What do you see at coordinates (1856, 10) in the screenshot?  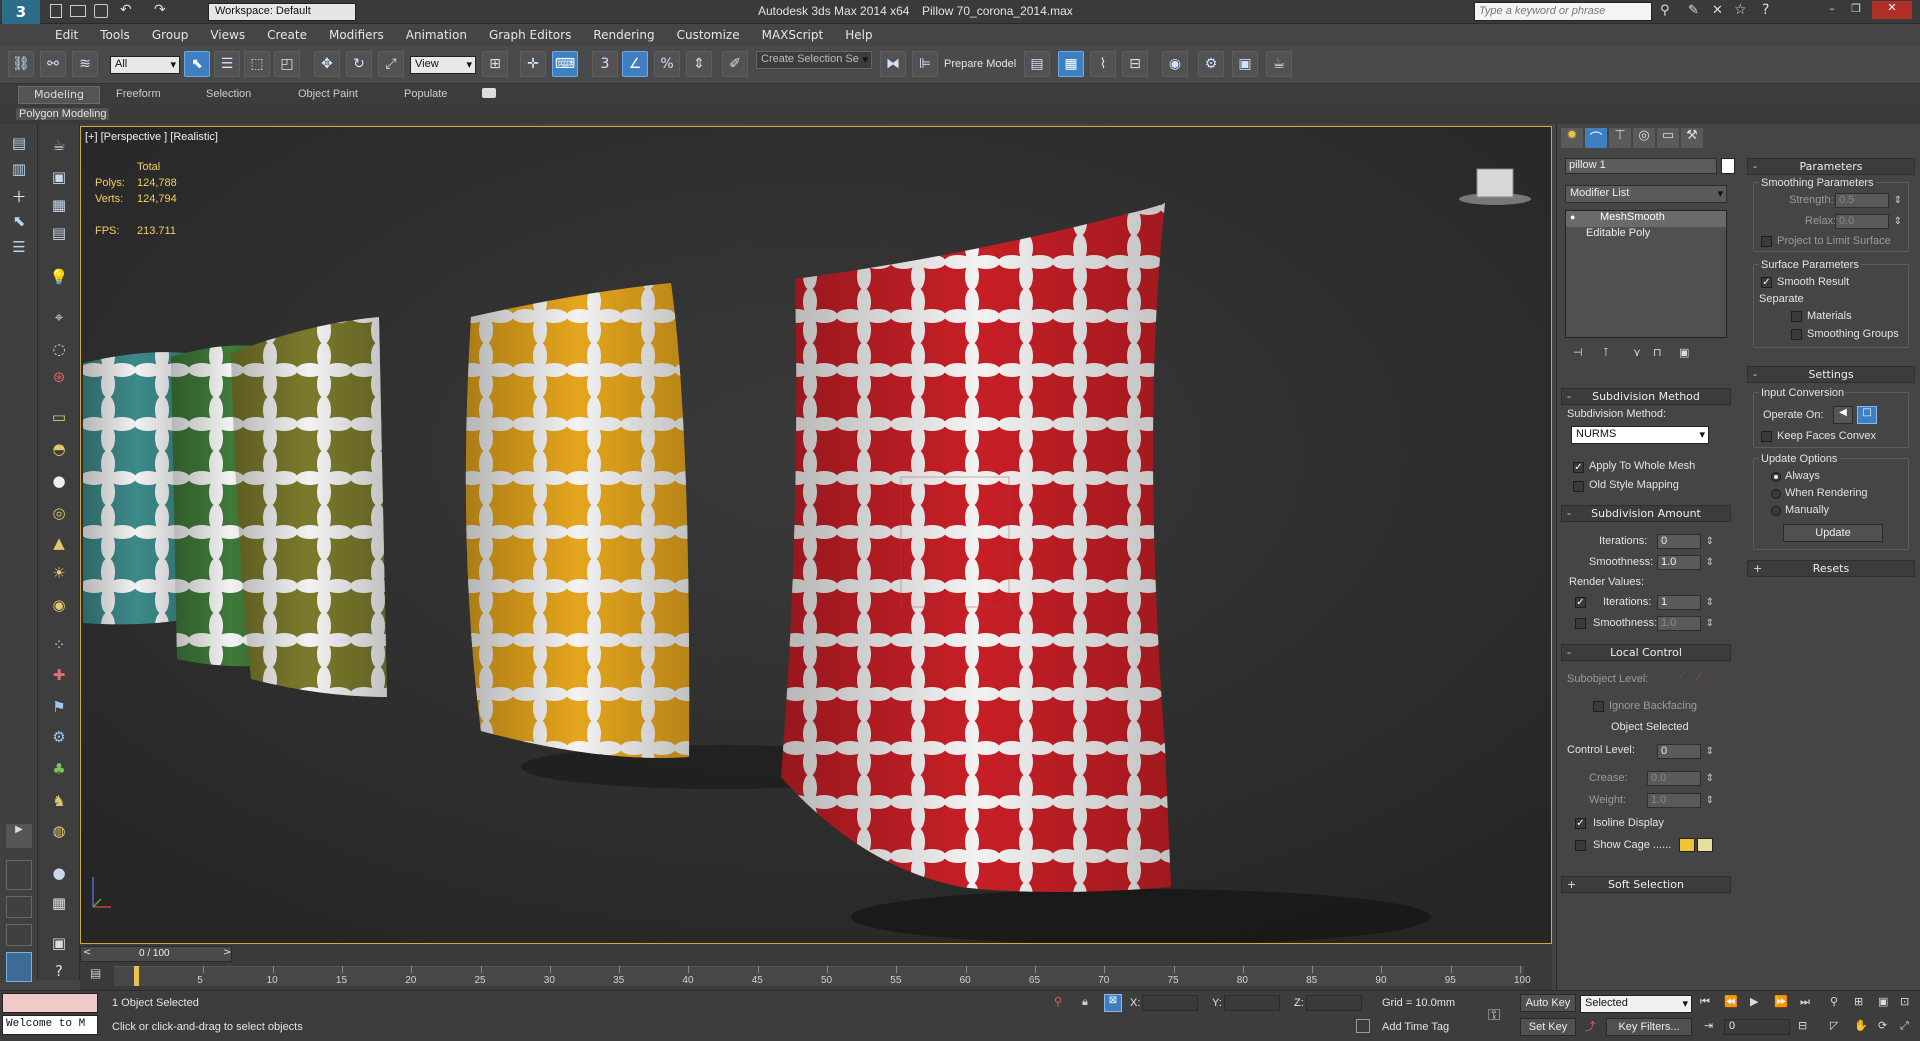 I see `restore-icon: ❐` at bounding box center [1856, 10].